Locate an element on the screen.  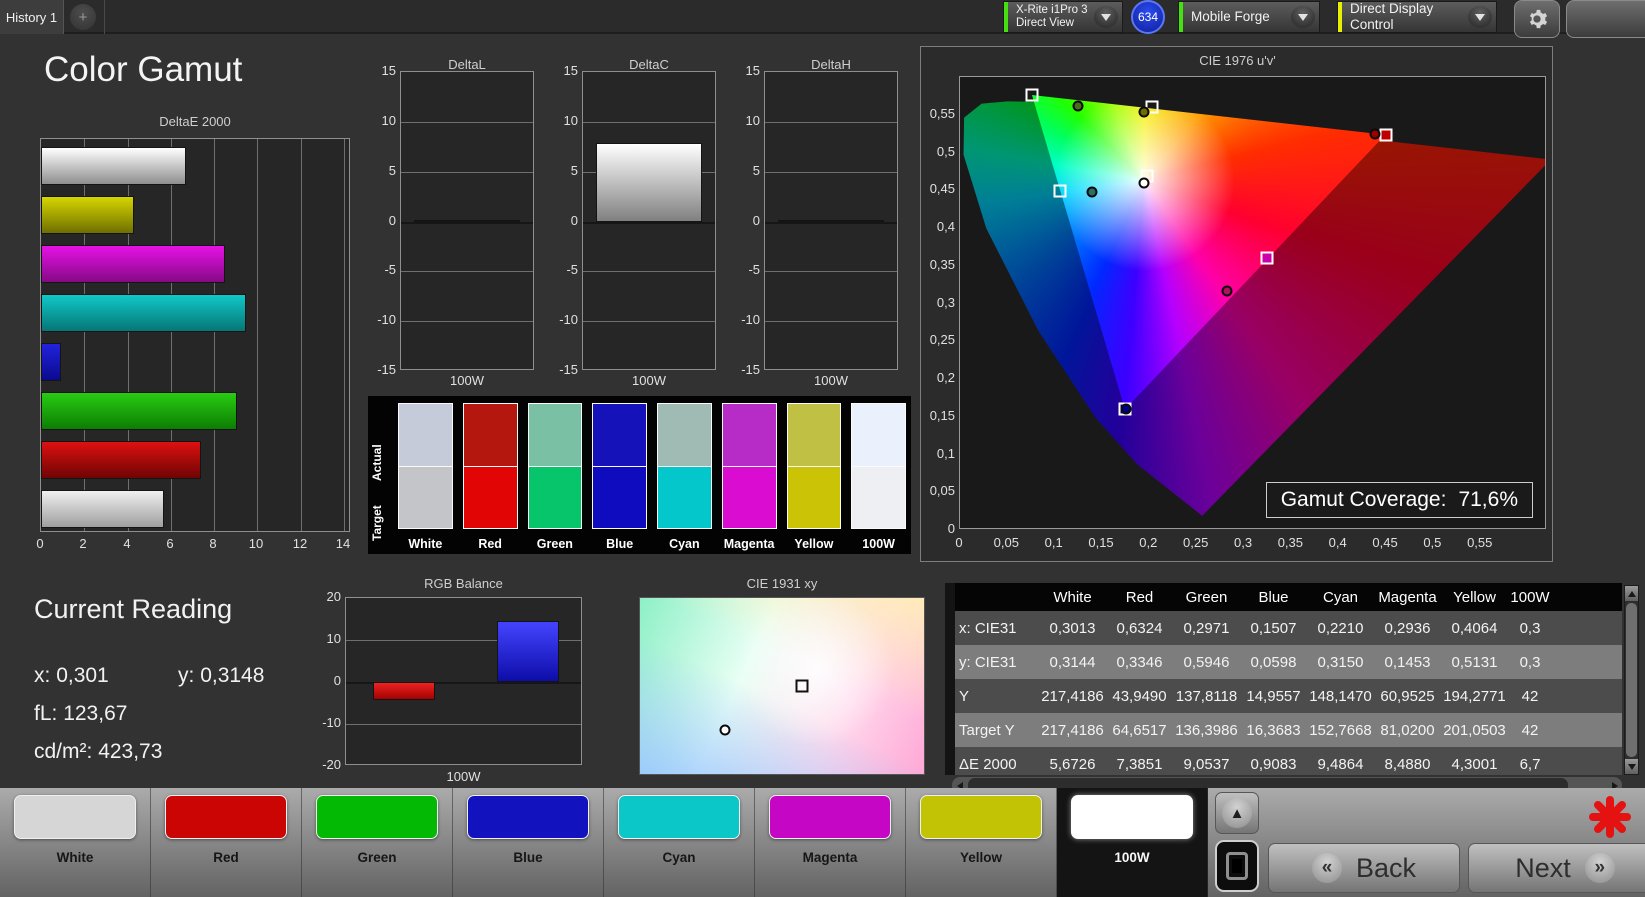
measured-marker-cyan is located at coordinates (1092, 192).